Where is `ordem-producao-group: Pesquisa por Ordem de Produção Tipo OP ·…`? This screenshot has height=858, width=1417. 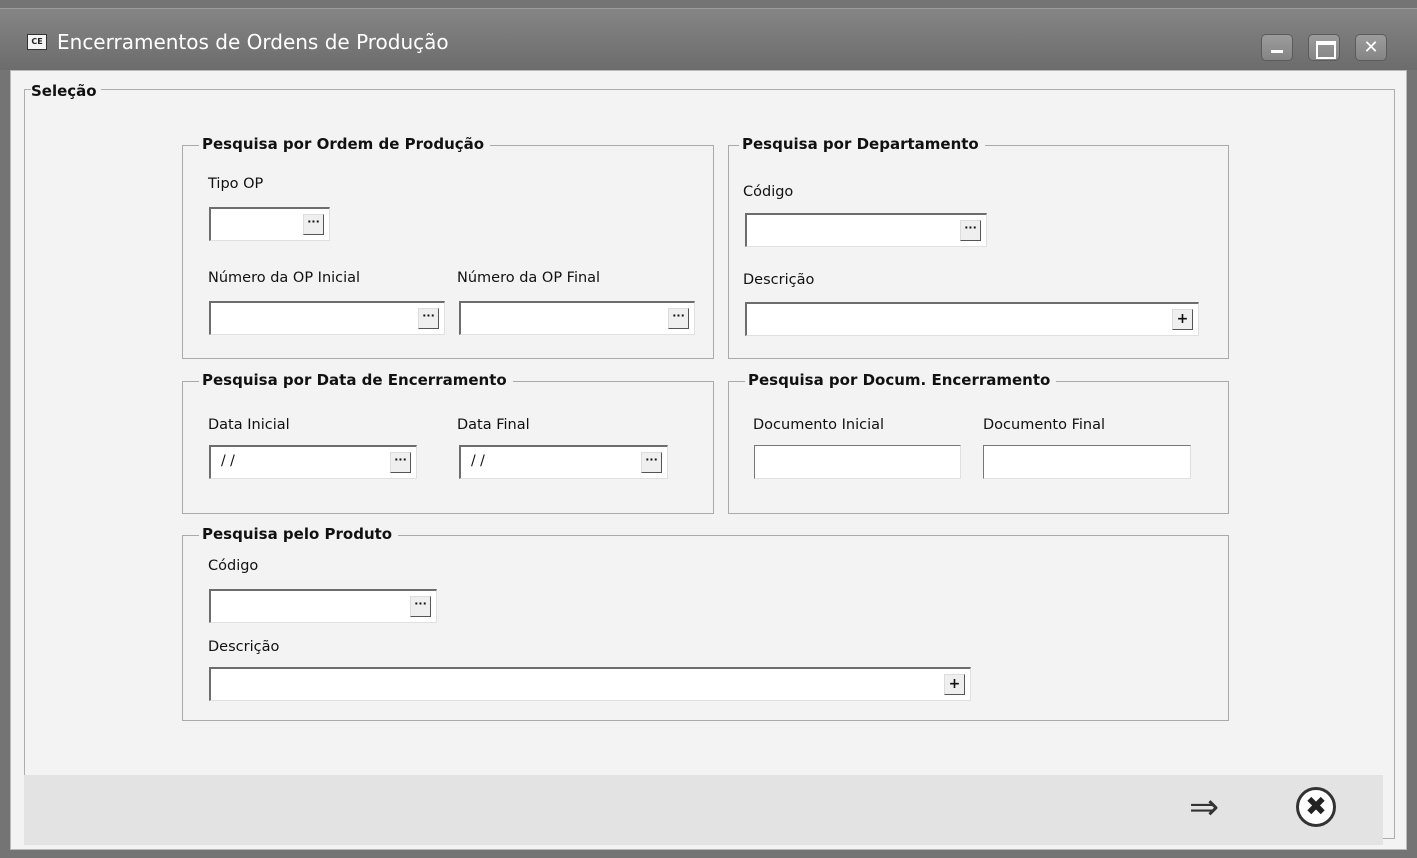
ordem-producao-group: Pesquisa por Ordem de Produção Tipo OP ·… is located at coordinates (448, 247).